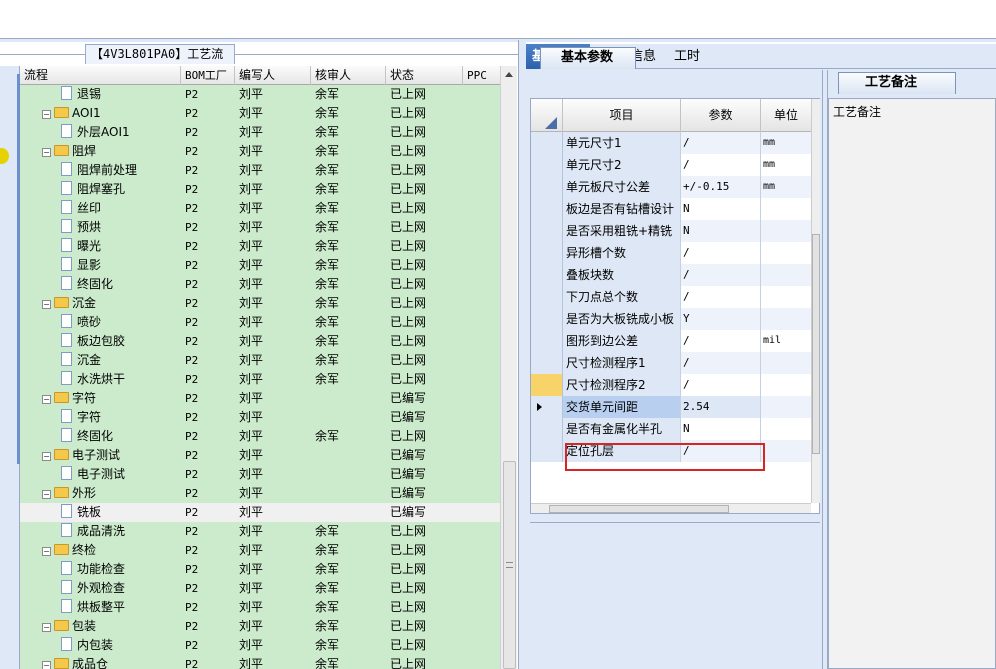 The width and height of the screenshot is (996, 669). I want to click on tree-node: − 电子测试, so click(81, 455).